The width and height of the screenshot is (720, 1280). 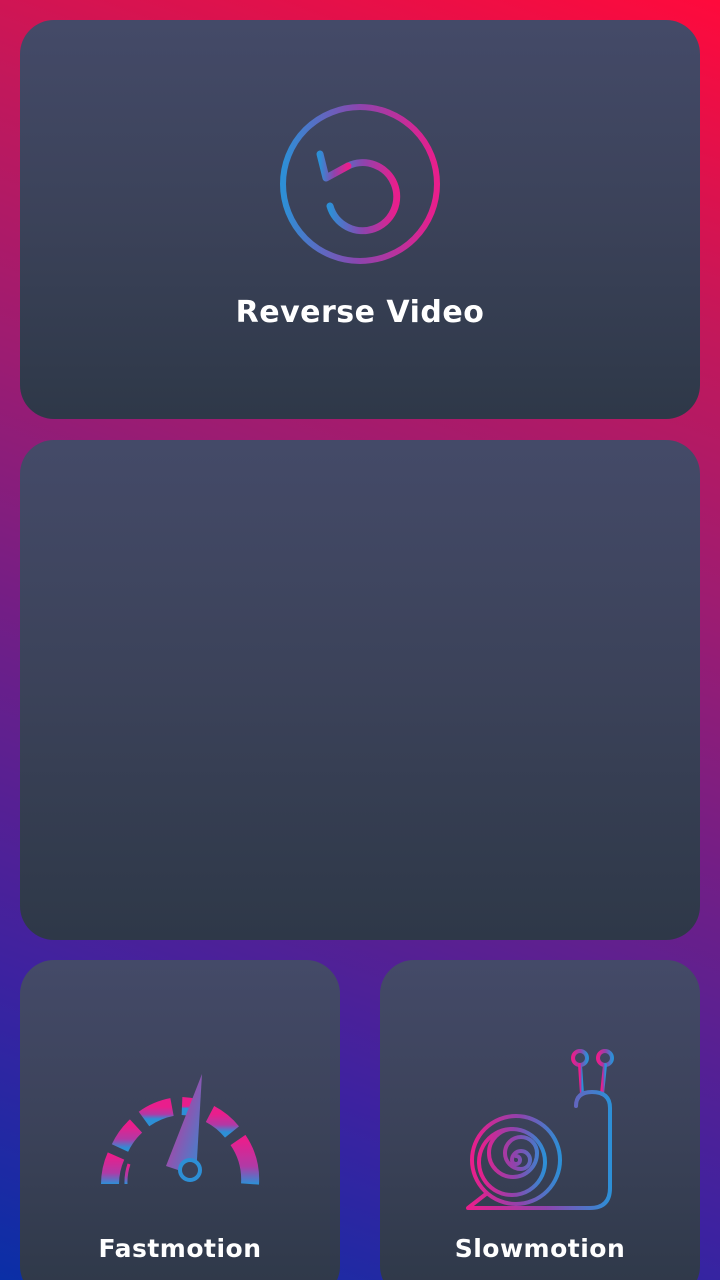 What do you see at coordinates (360, 312) in the screenshot?
I see `reverse-video-label: Reverse Video` at bounding box center [360, 312].